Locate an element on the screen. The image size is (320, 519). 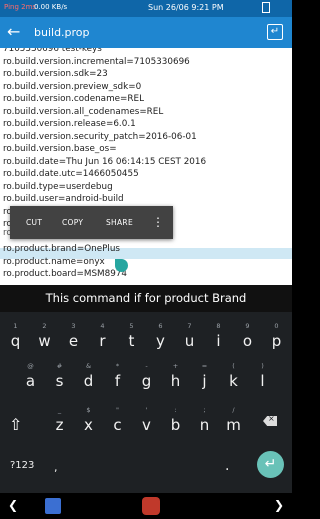
key-t: 5t is located at coordinates (131, 336).